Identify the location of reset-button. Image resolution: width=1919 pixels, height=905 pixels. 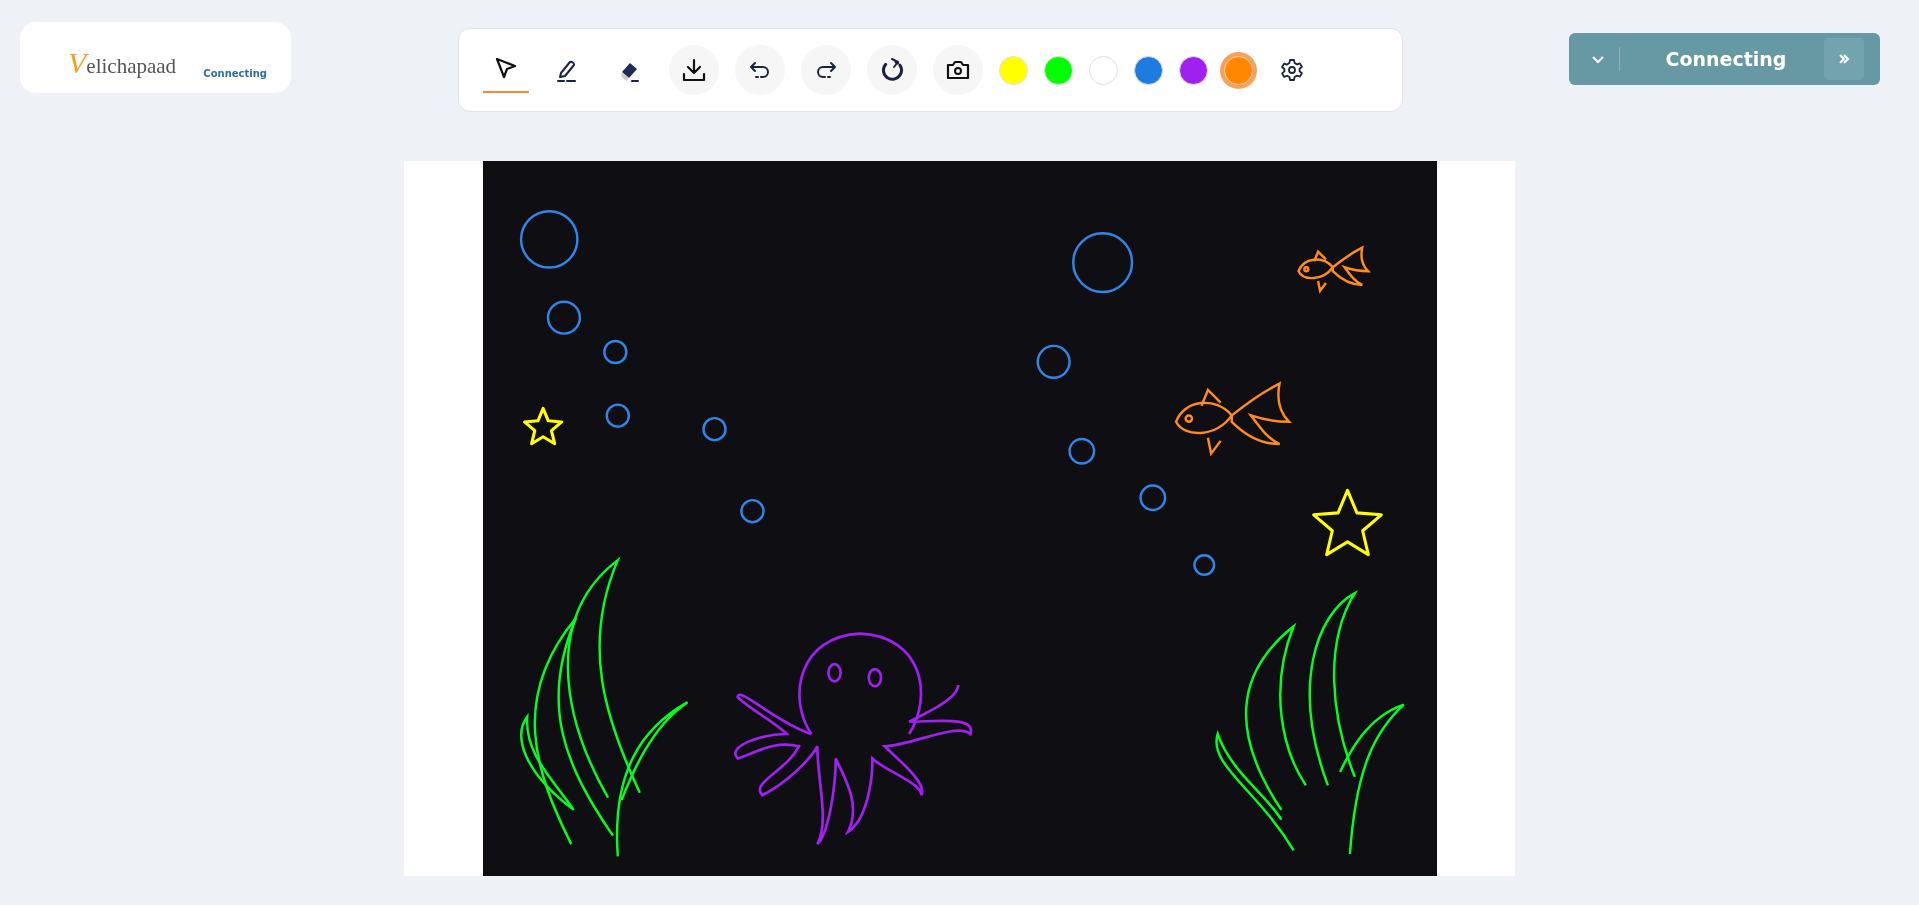
(891, 70).